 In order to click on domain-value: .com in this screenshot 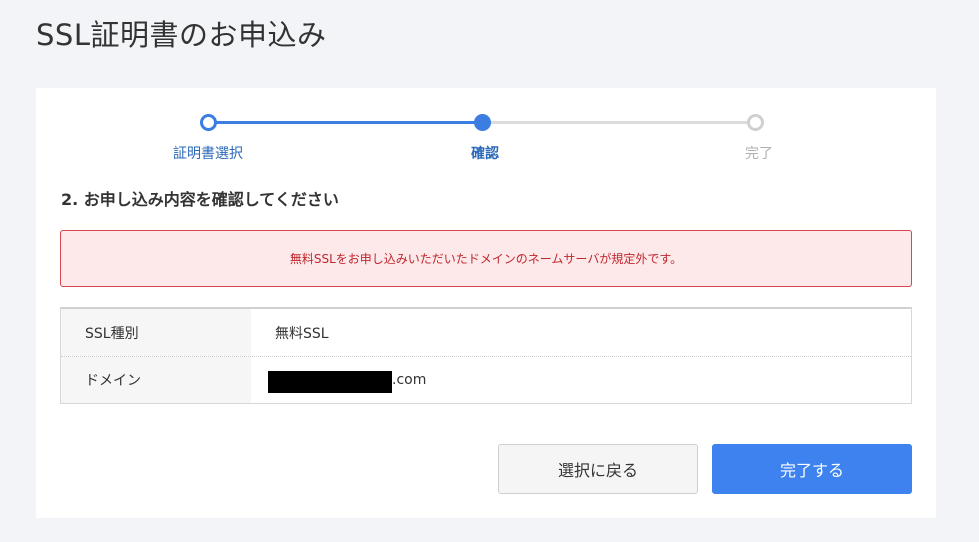, I will do `click(581, 380)`.